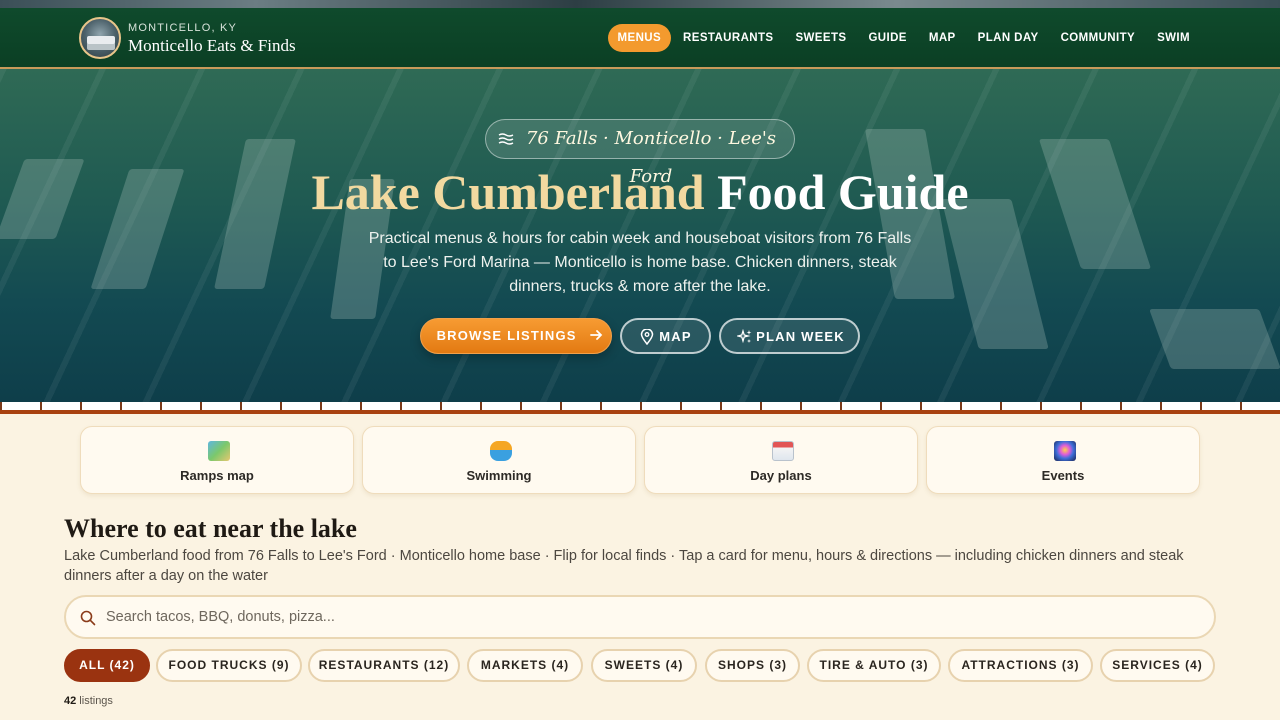  I want to click on listing-count-suffix: listings, so click(94, 701).